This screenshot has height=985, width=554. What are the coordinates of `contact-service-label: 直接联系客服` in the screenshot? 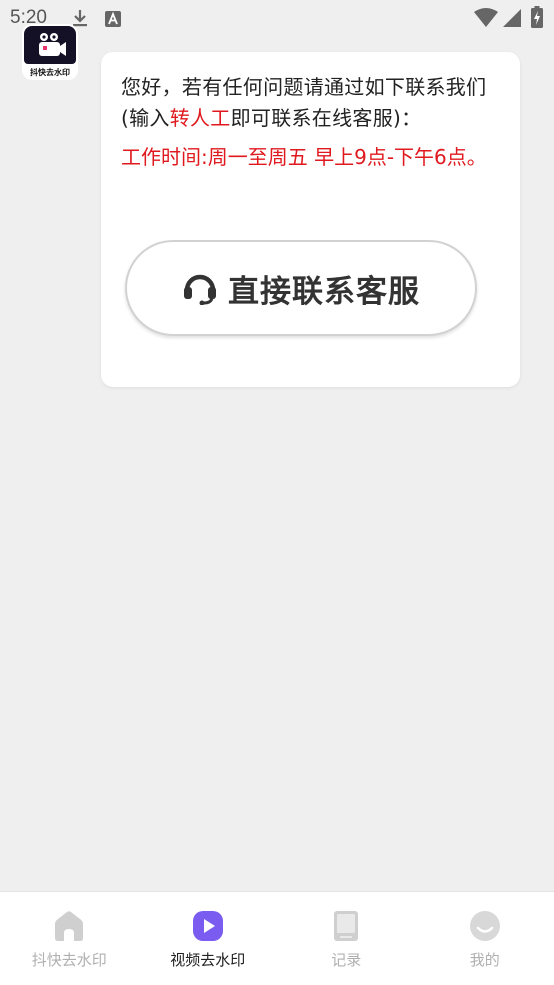 It's located at (324, 288).